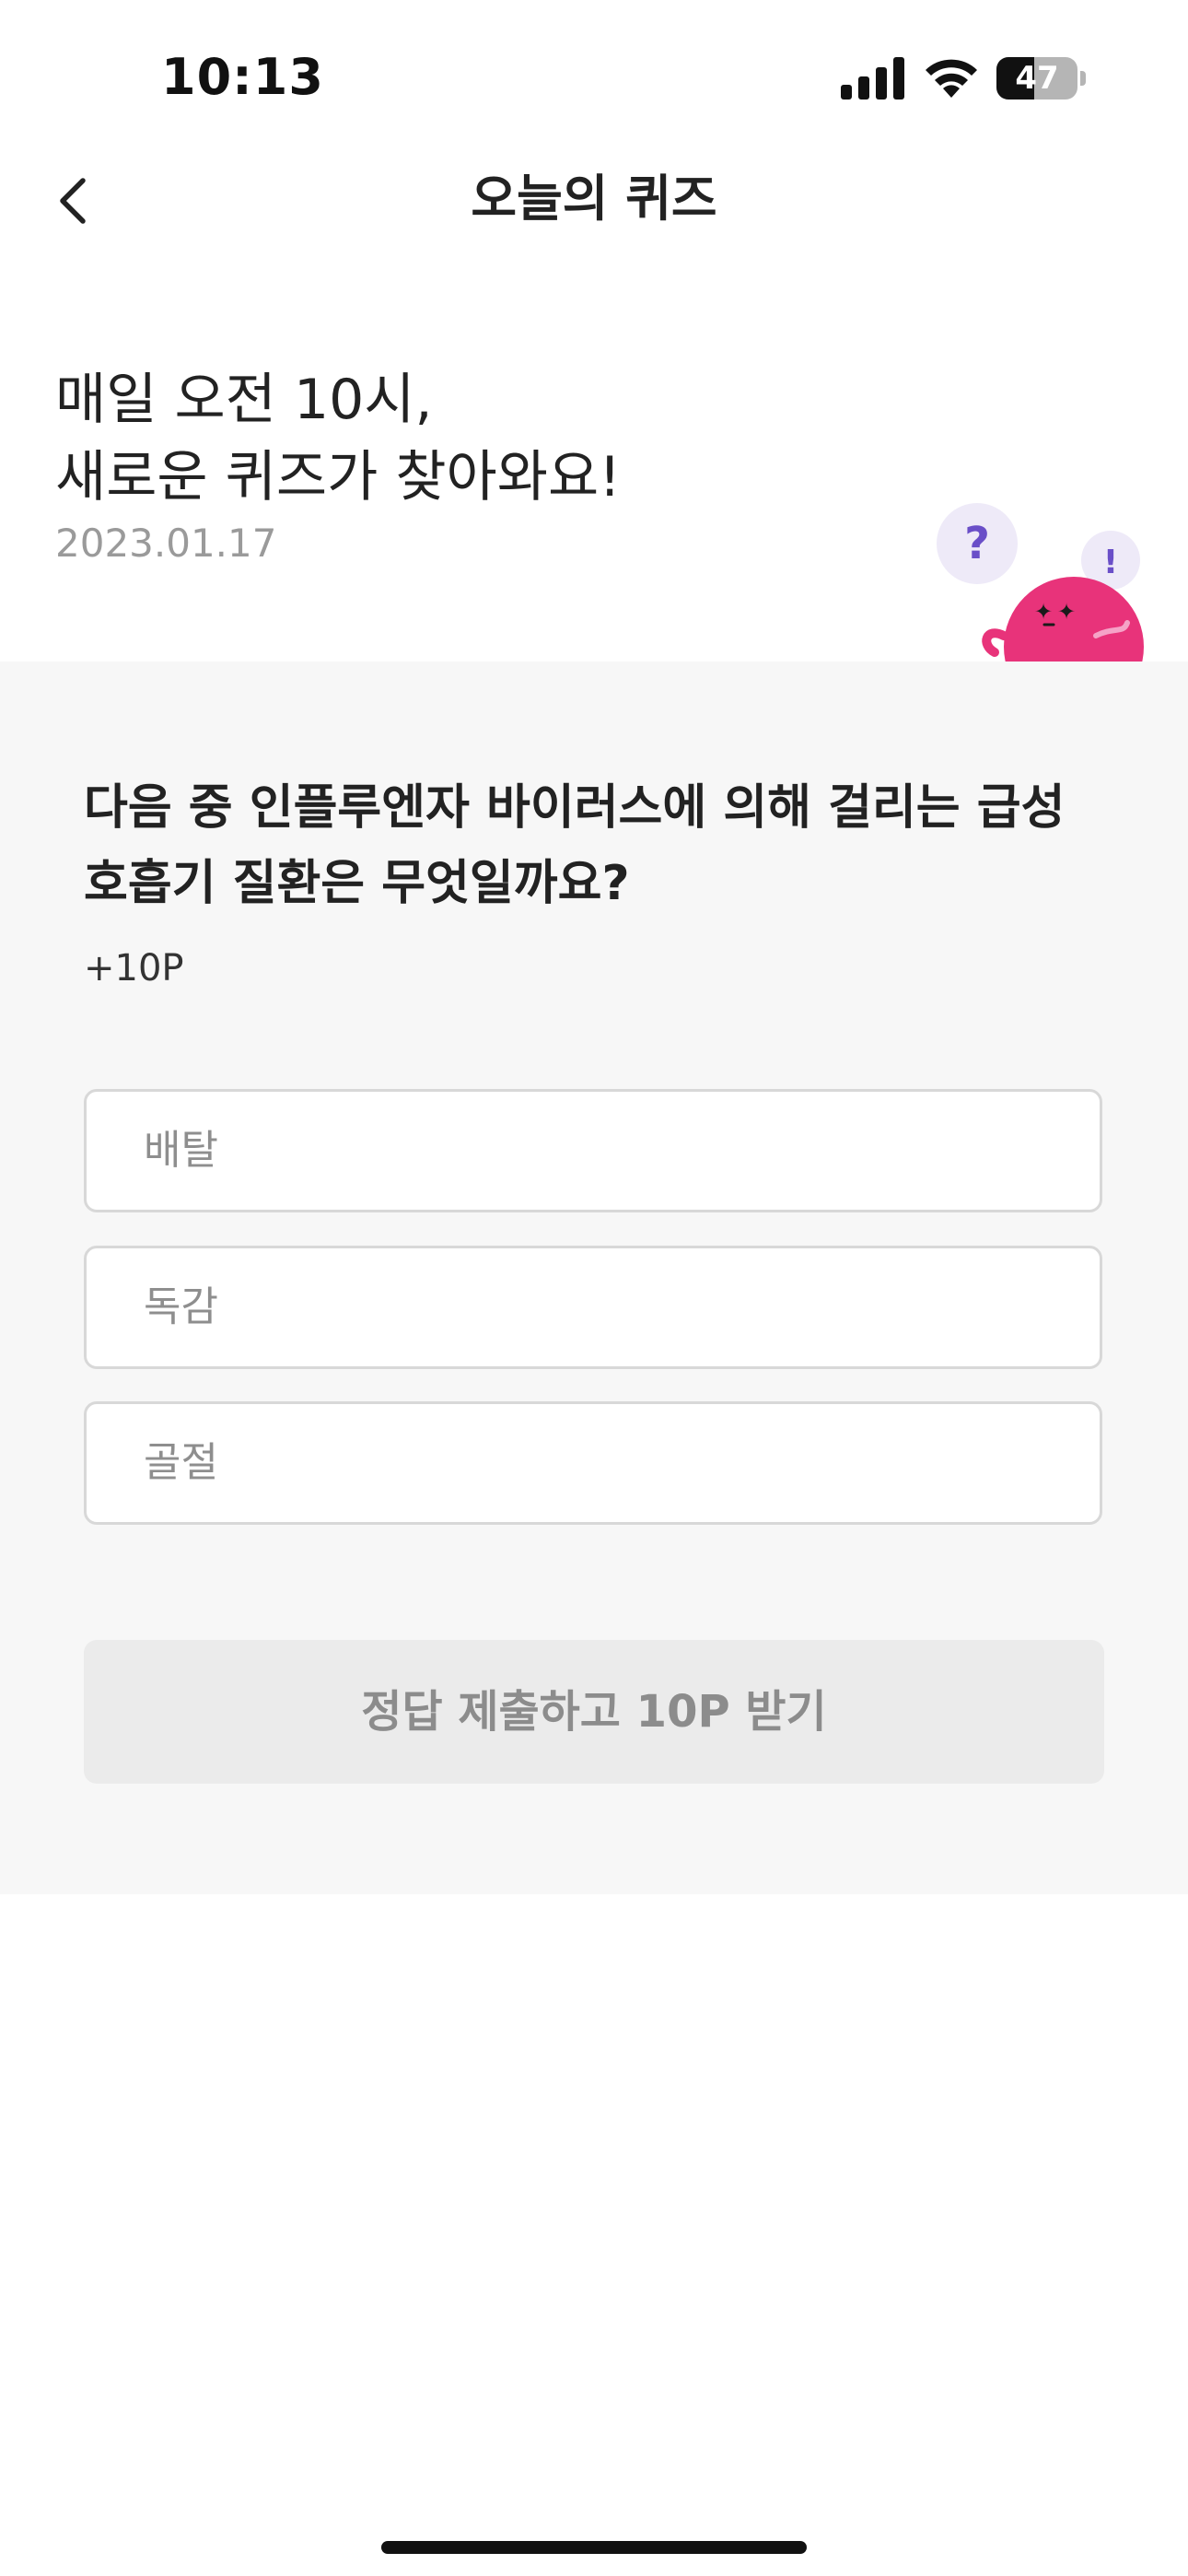 This screenshot has height=2576, width=1188. I want to click on headline: 매일 오전 10시, 새로운 퀴즈가 찾아와요!, so click(338, 438).